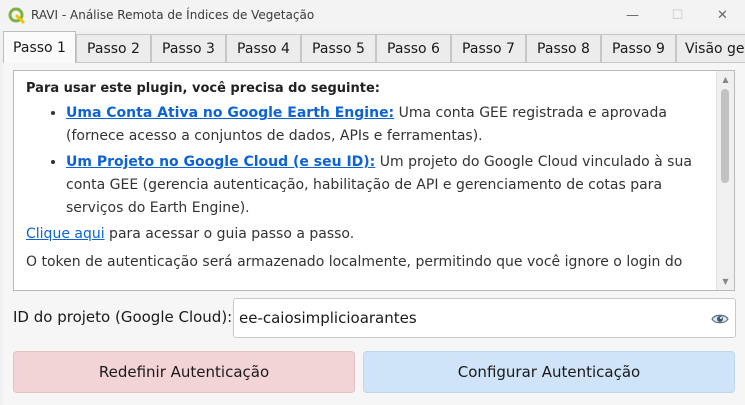  Describe the element at coordinates (184, 372) in the screenshot. I see `reset-authentication-button: Redefinir Autenticação` at that location.